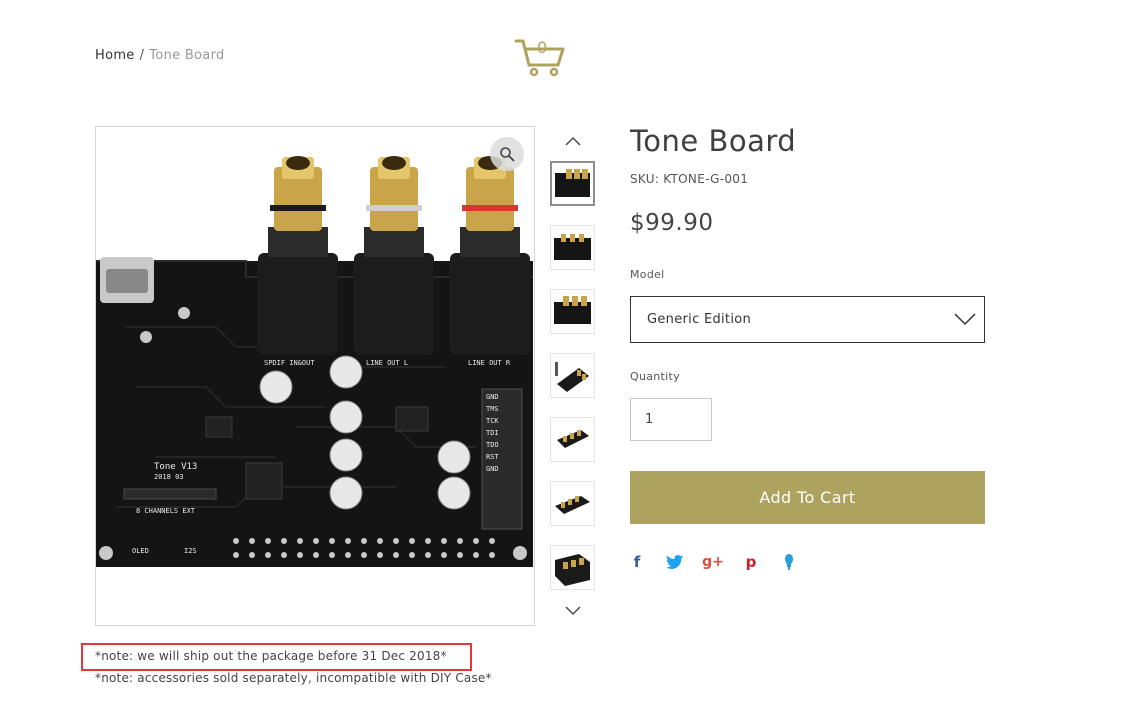 This screenshot has width=1136, height=716. I want to click on board-label-date: 2018 03, so click(169, 477).